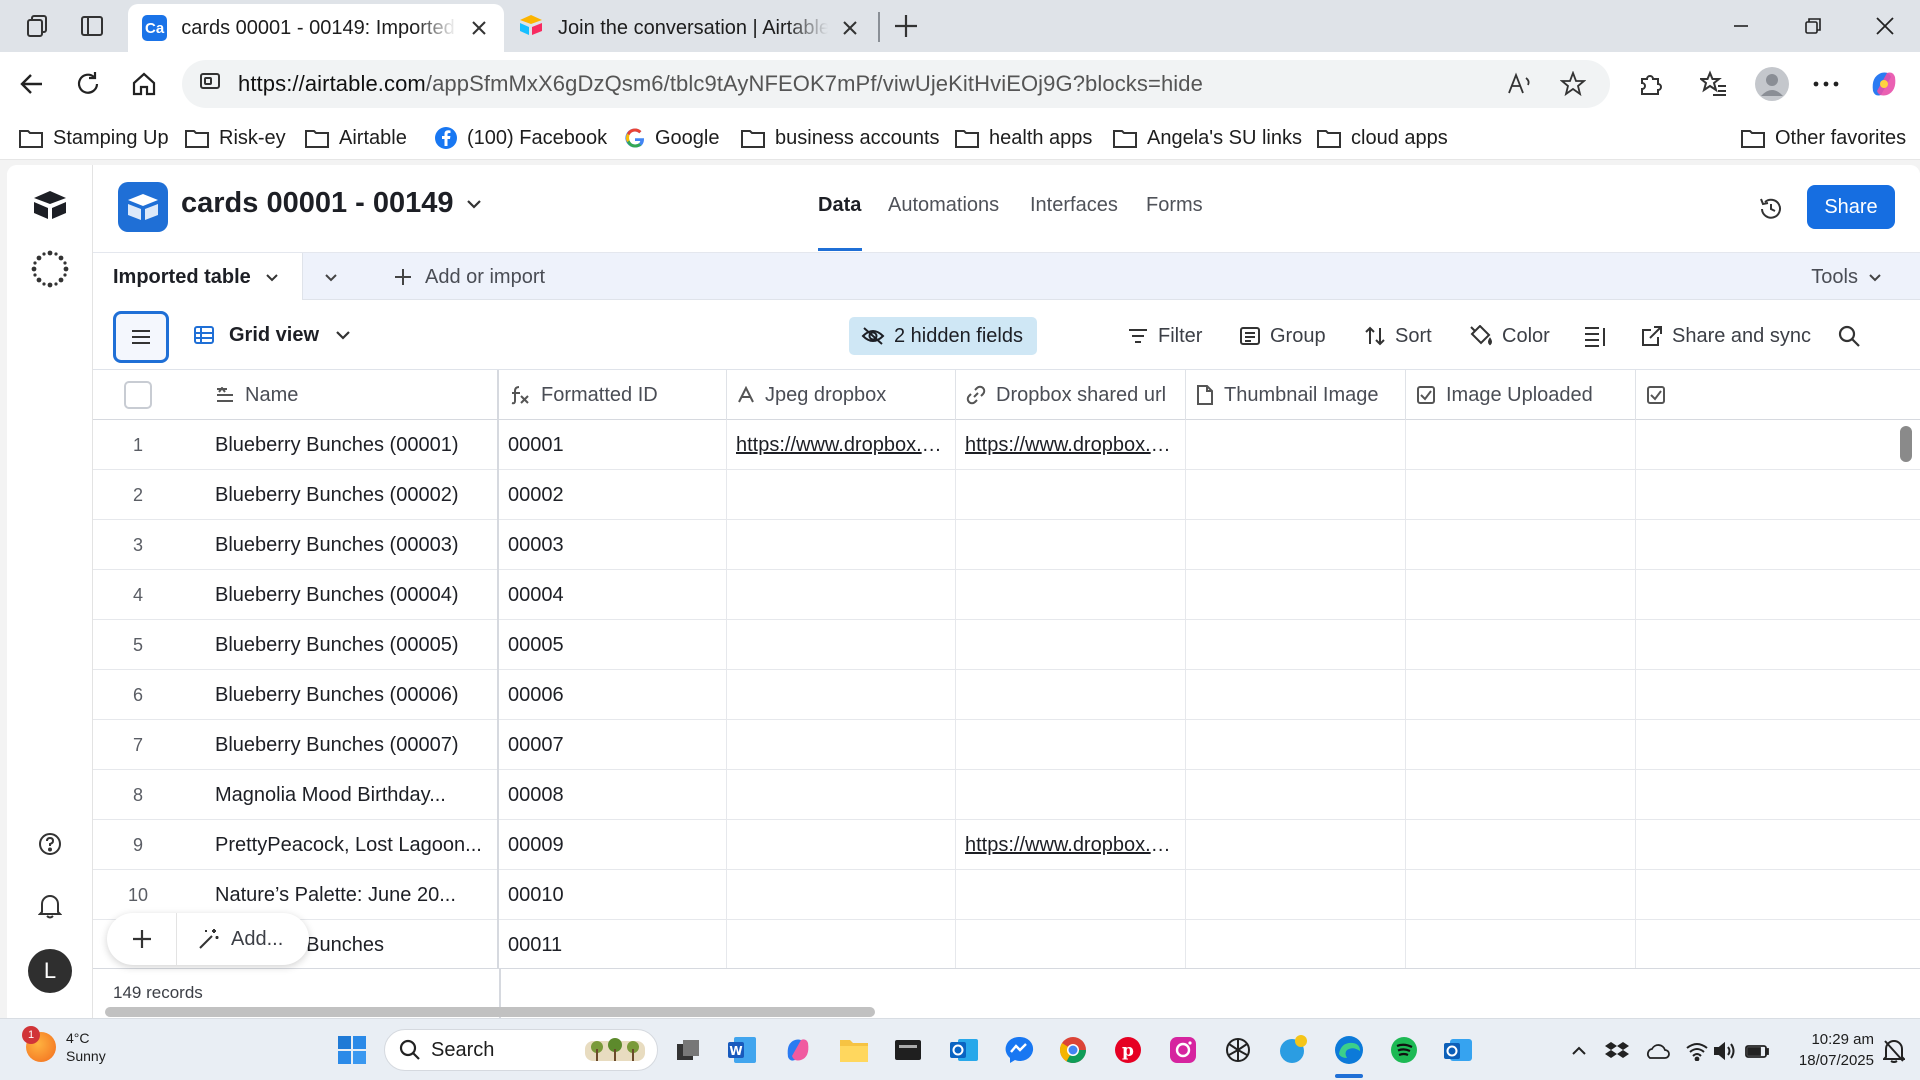  Describe the element at coordinates (138, 495) in the screenshot. I see `row-number: 2` at that location.